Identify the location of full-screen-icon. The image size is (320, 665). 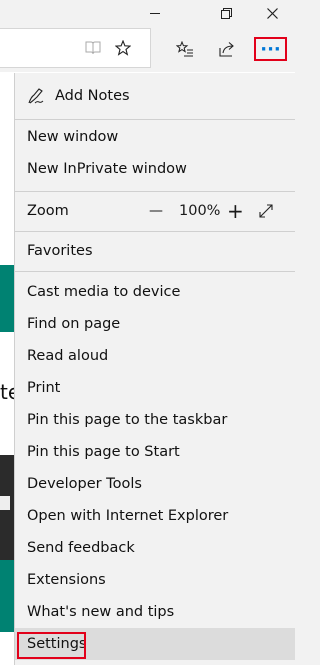
(266, 211).